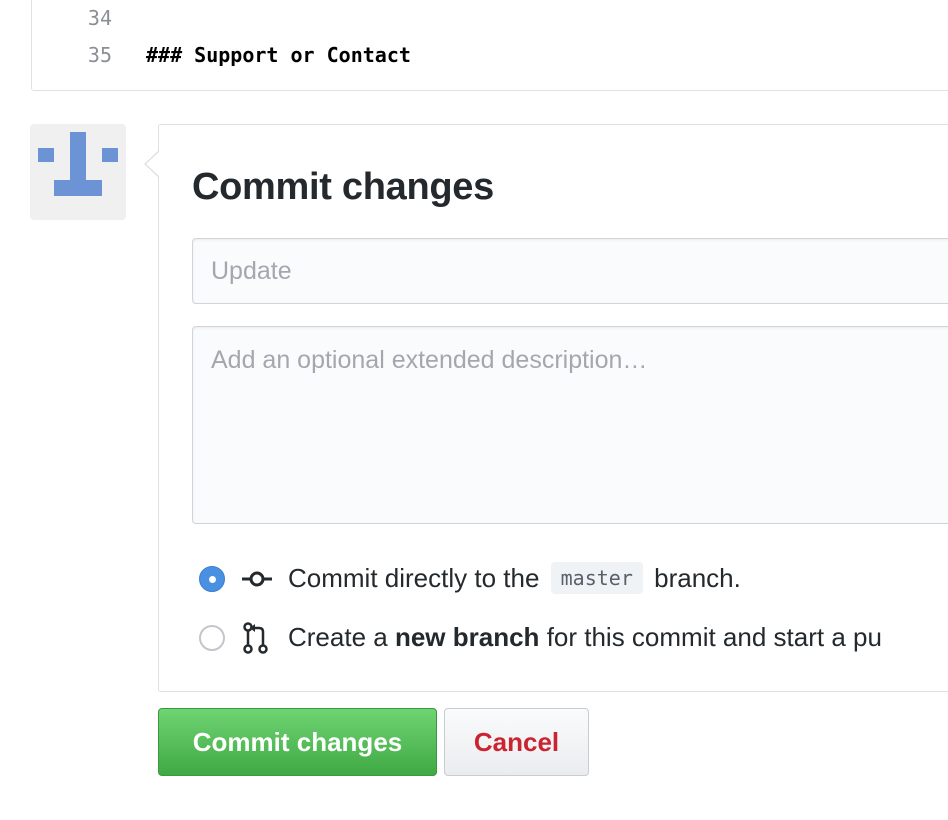 The height and width of the screenshot is (820, 948). I want to click on new-branch-bold: new branch, so click(467, 637).